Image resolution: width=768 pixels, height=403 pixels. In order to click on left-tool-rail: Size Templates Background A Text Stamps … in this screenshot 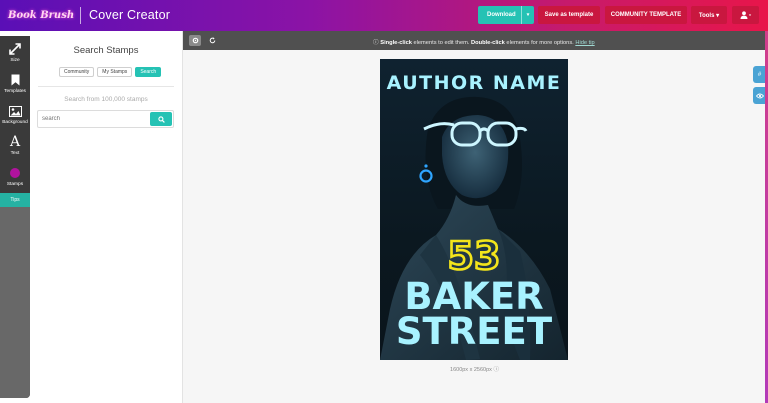, I will do `click(15, 217)`.